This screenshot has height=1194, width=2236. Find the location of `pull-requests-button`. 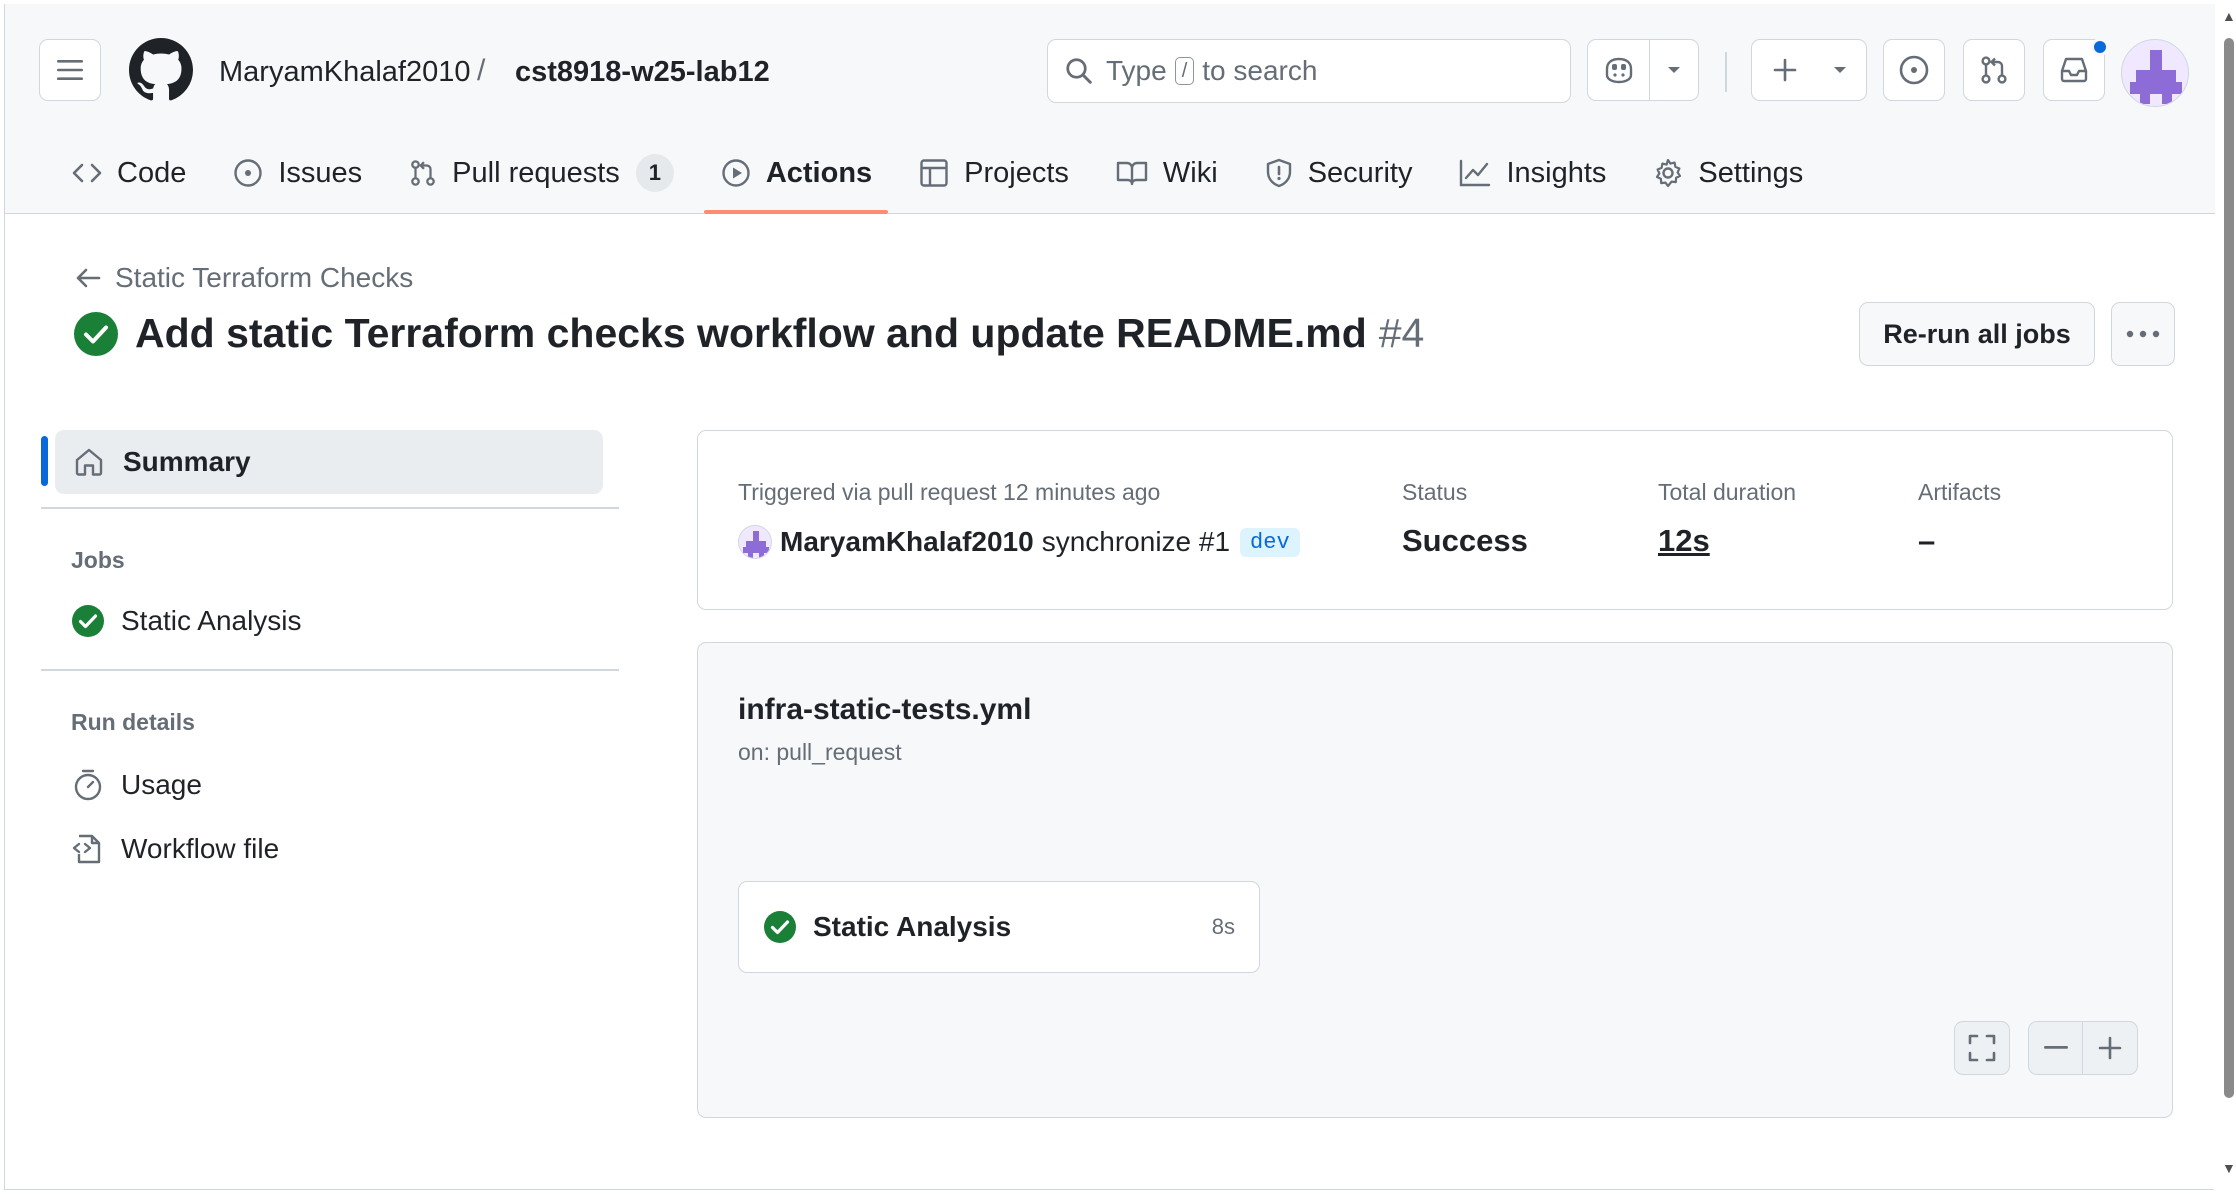

pull-requests-button is located at coordinates (1994, 70).